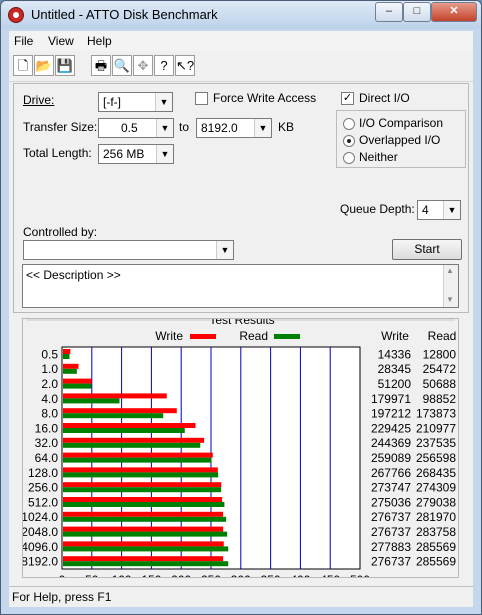  What do you see at coordinates (349, 158) in the screenshot?
I see `neither-radio` at bounding box center [349, 158].